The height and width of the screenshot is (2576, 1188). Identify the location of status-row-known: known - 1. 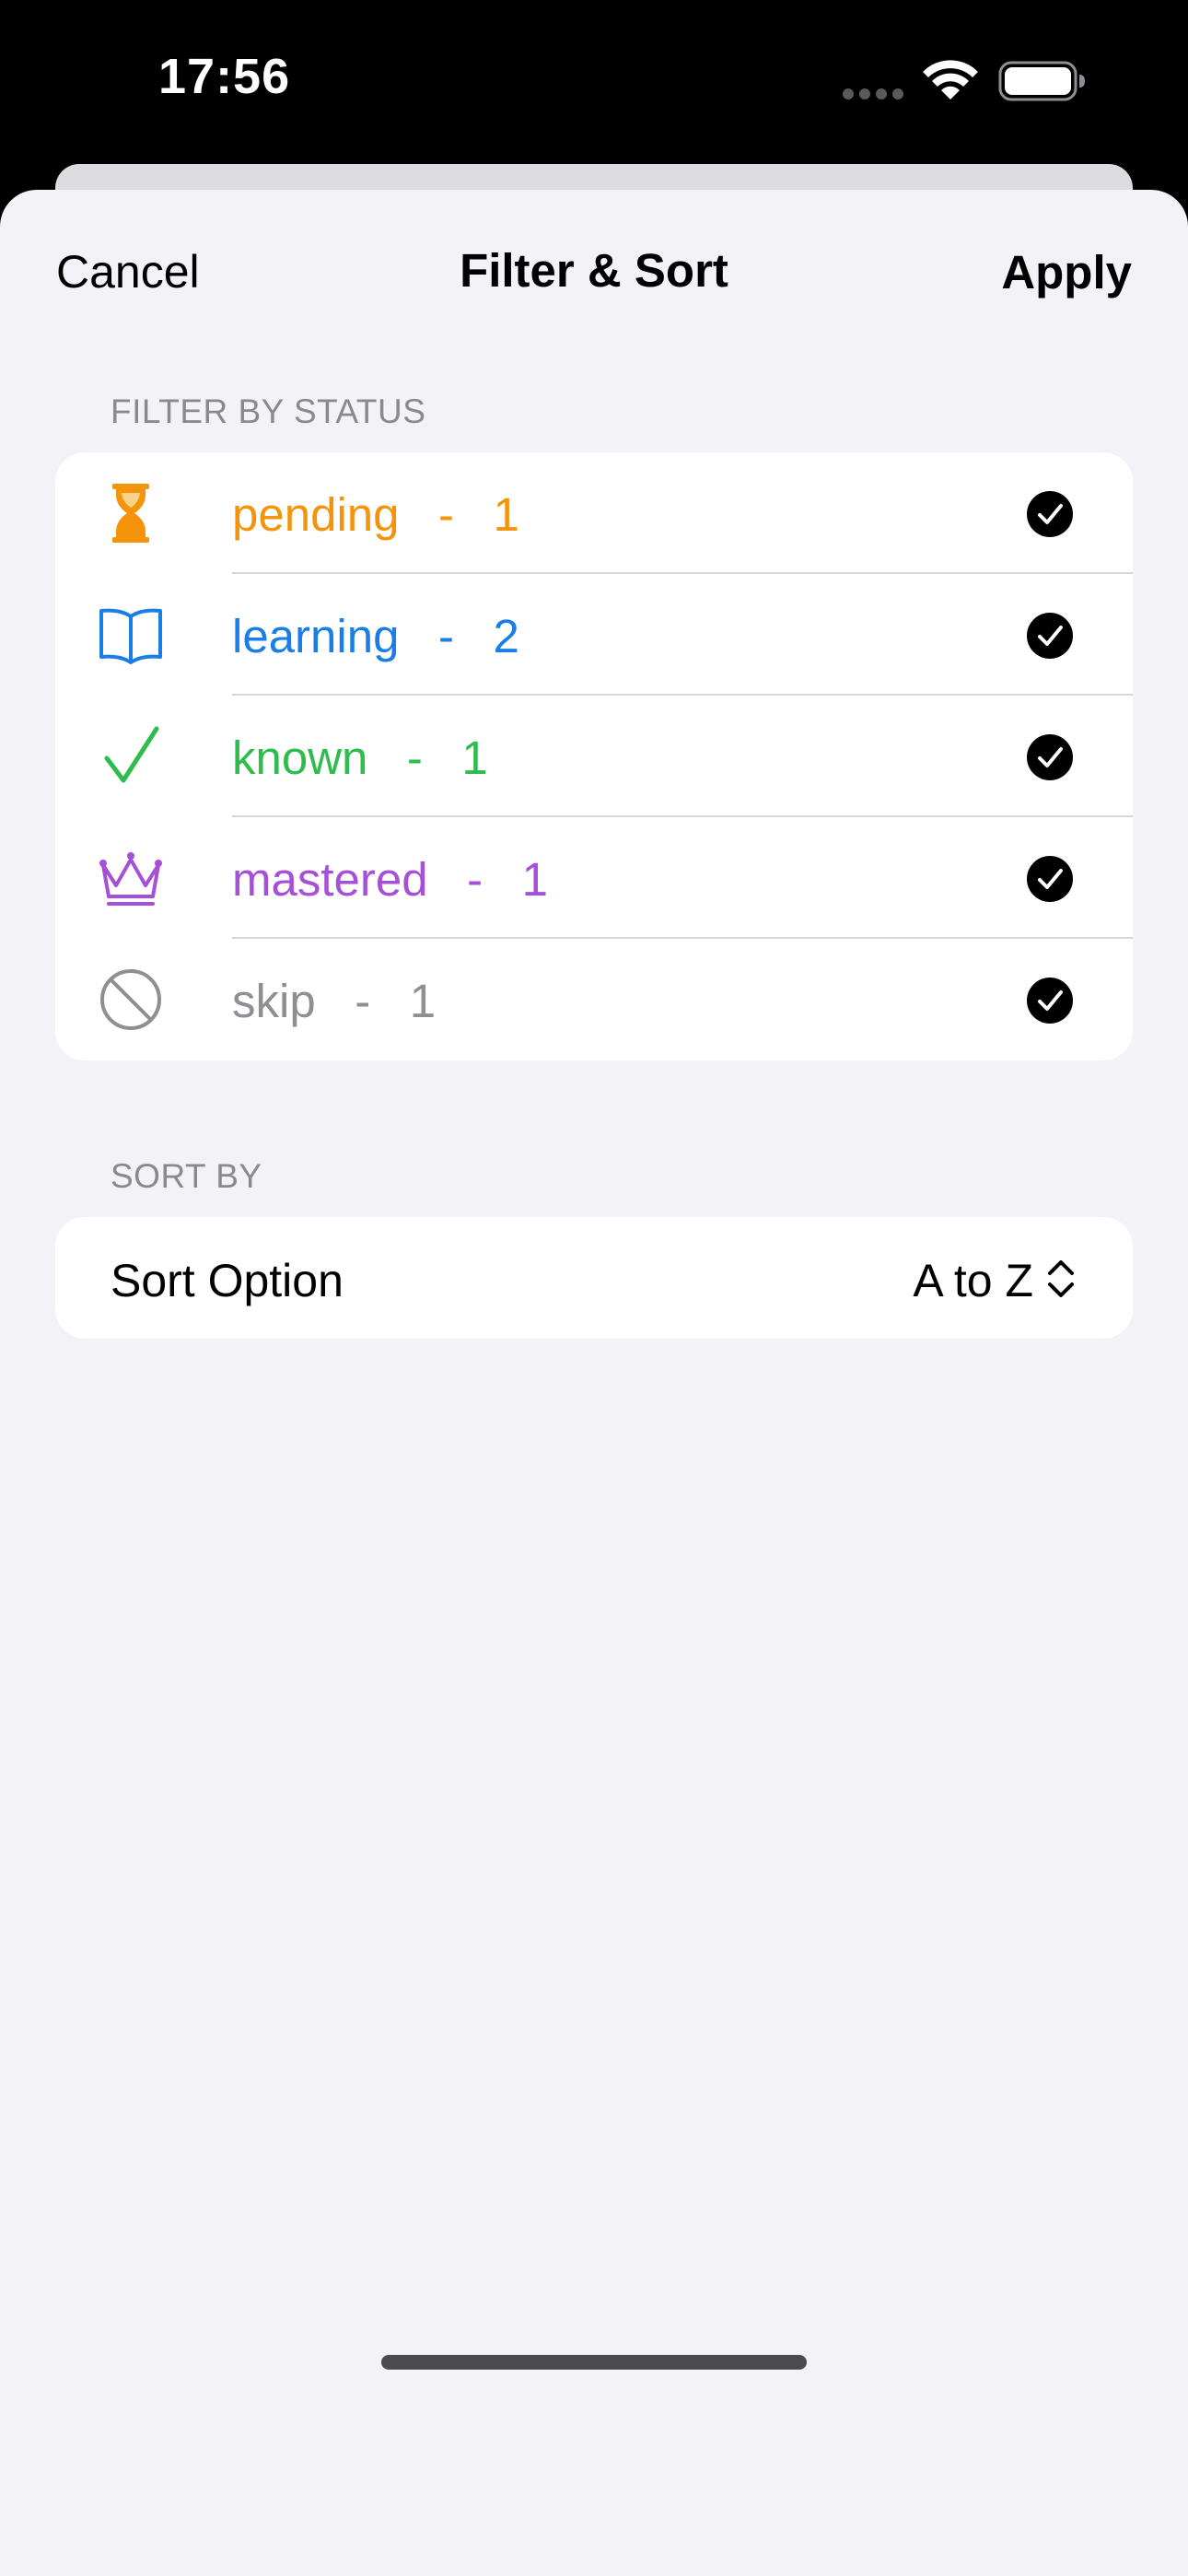
(594, 756).